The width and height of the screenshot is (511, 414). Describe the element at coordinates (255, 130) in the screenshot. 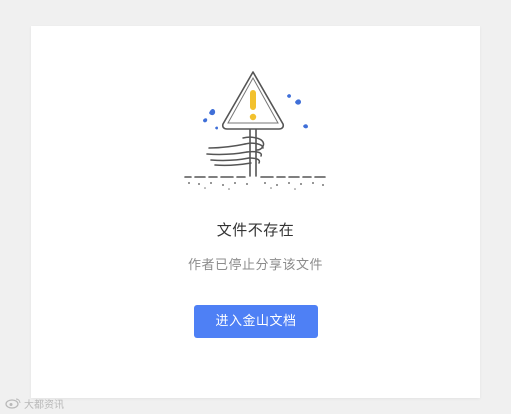

I see `warning-sign-icon` at that location.